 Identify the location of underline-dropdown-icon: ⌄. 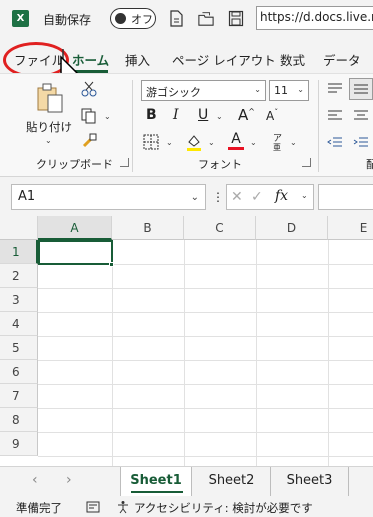
(219, 116).